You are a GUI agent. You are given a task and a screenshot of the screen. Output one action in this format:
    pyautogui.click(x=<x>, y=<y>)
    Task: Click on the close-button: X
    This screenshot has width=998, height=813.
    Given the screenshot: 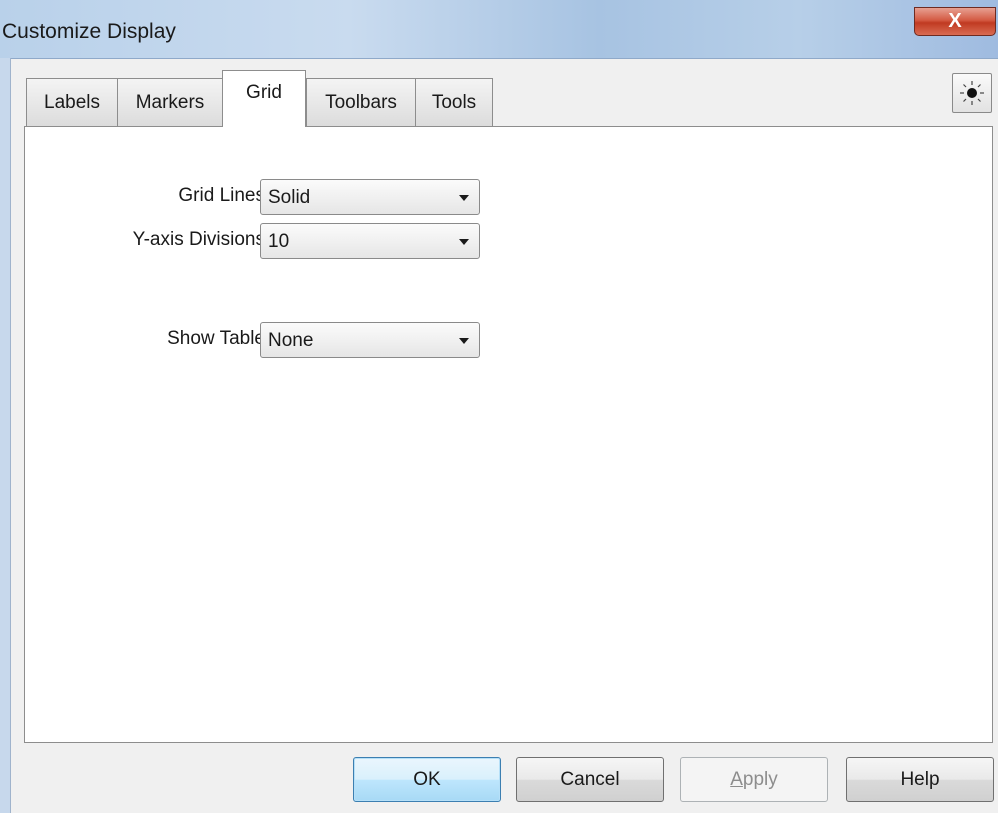 What is the action you would take?
    pyautogui.click(x=955, y=21)
    